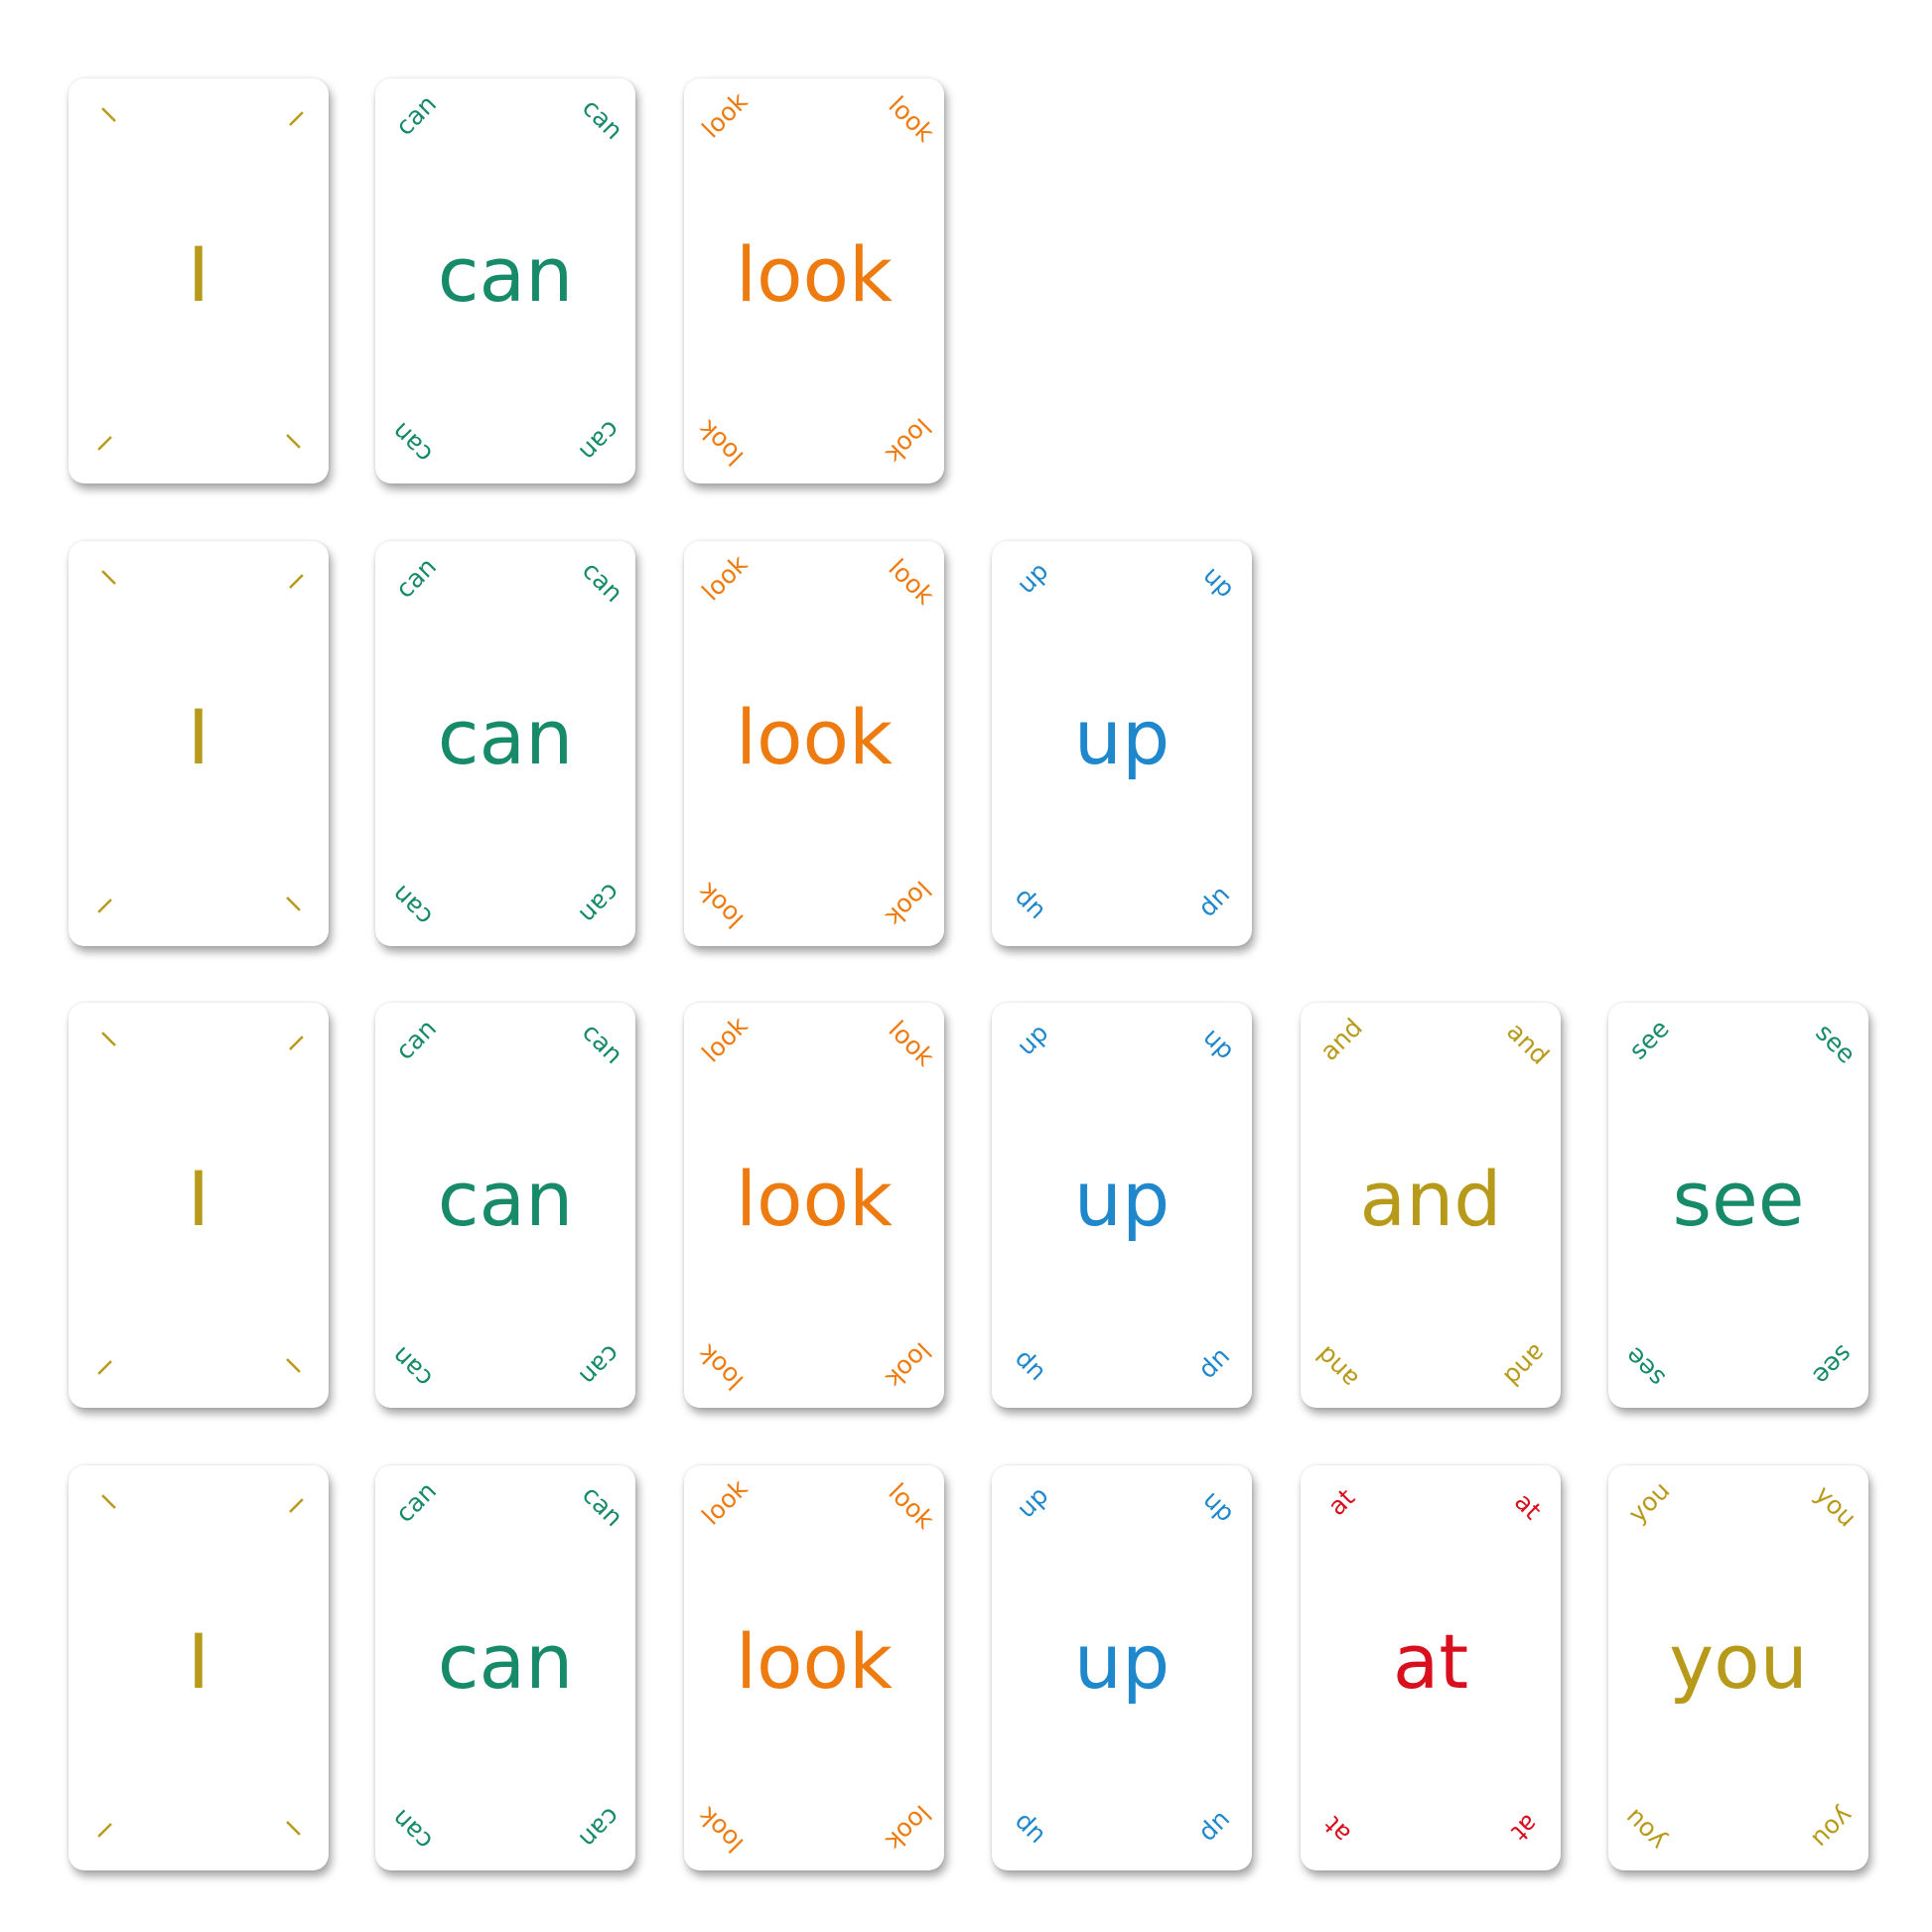 This screenshot has width=1932, height=1932. What do you see at coordinates (1836, 1043) in the screenshot?
I see `corner-label-tr: see` at bounding box center [1836, 1043].